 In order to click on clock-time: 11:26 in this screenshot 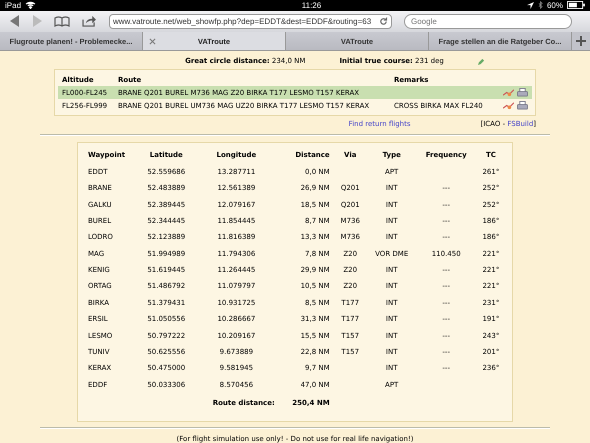, I will do `click(311, 5)`.